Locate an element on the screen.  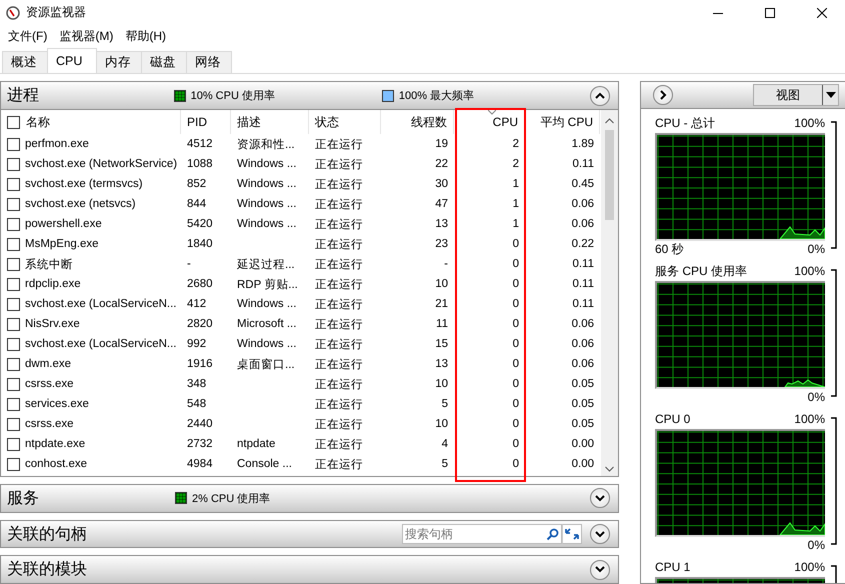
table-cell-text: 2 is located at coordinates (516, 164).